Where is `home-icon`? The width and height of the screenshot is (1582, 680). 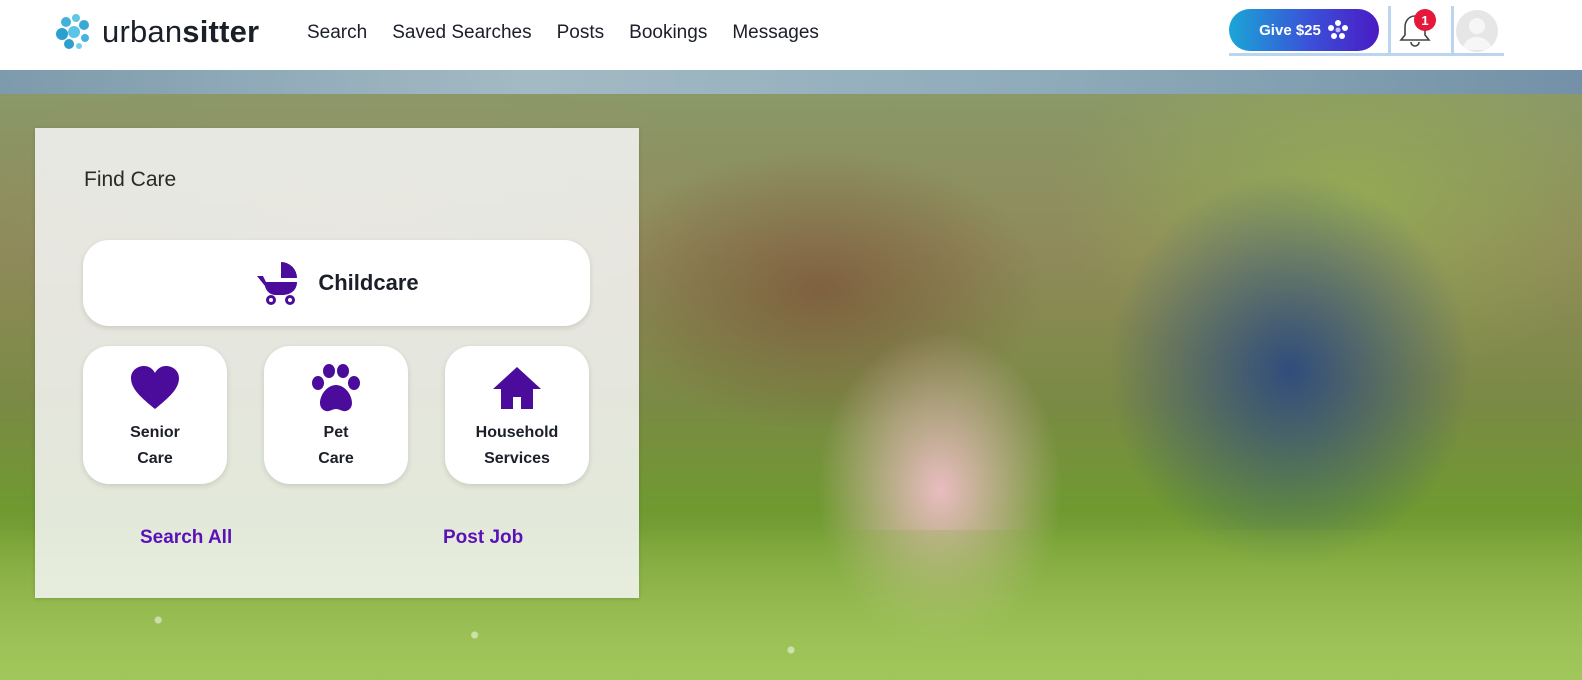 home-icon is located at coordinates (517, 388).